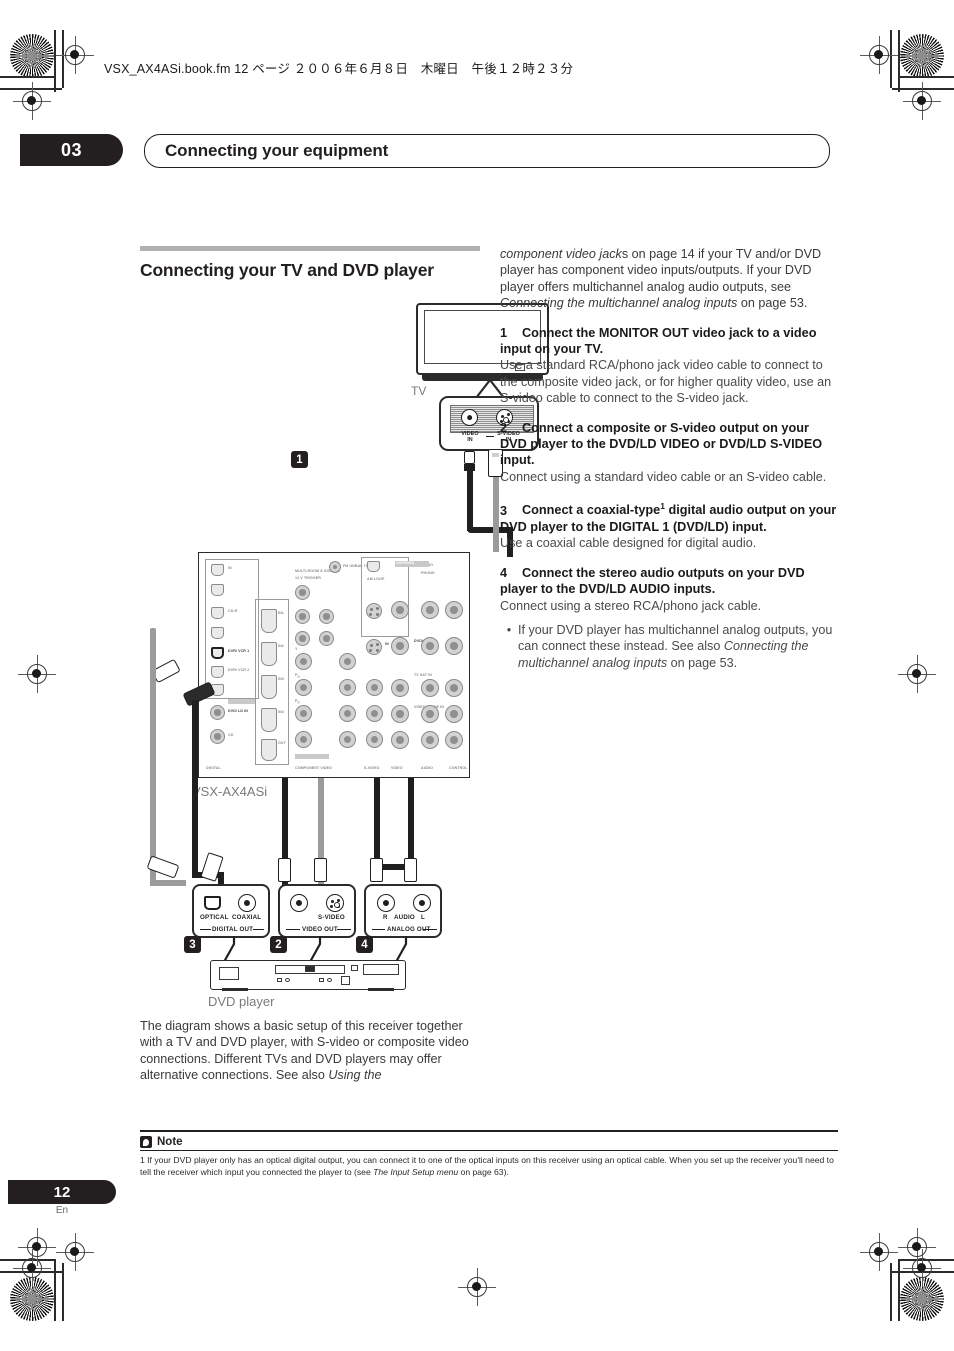 This screenshot has width=954, height=1351. I want to click on dvd-video-out-block: S-VIDEO VIDEO OUT, so click(317, 911).